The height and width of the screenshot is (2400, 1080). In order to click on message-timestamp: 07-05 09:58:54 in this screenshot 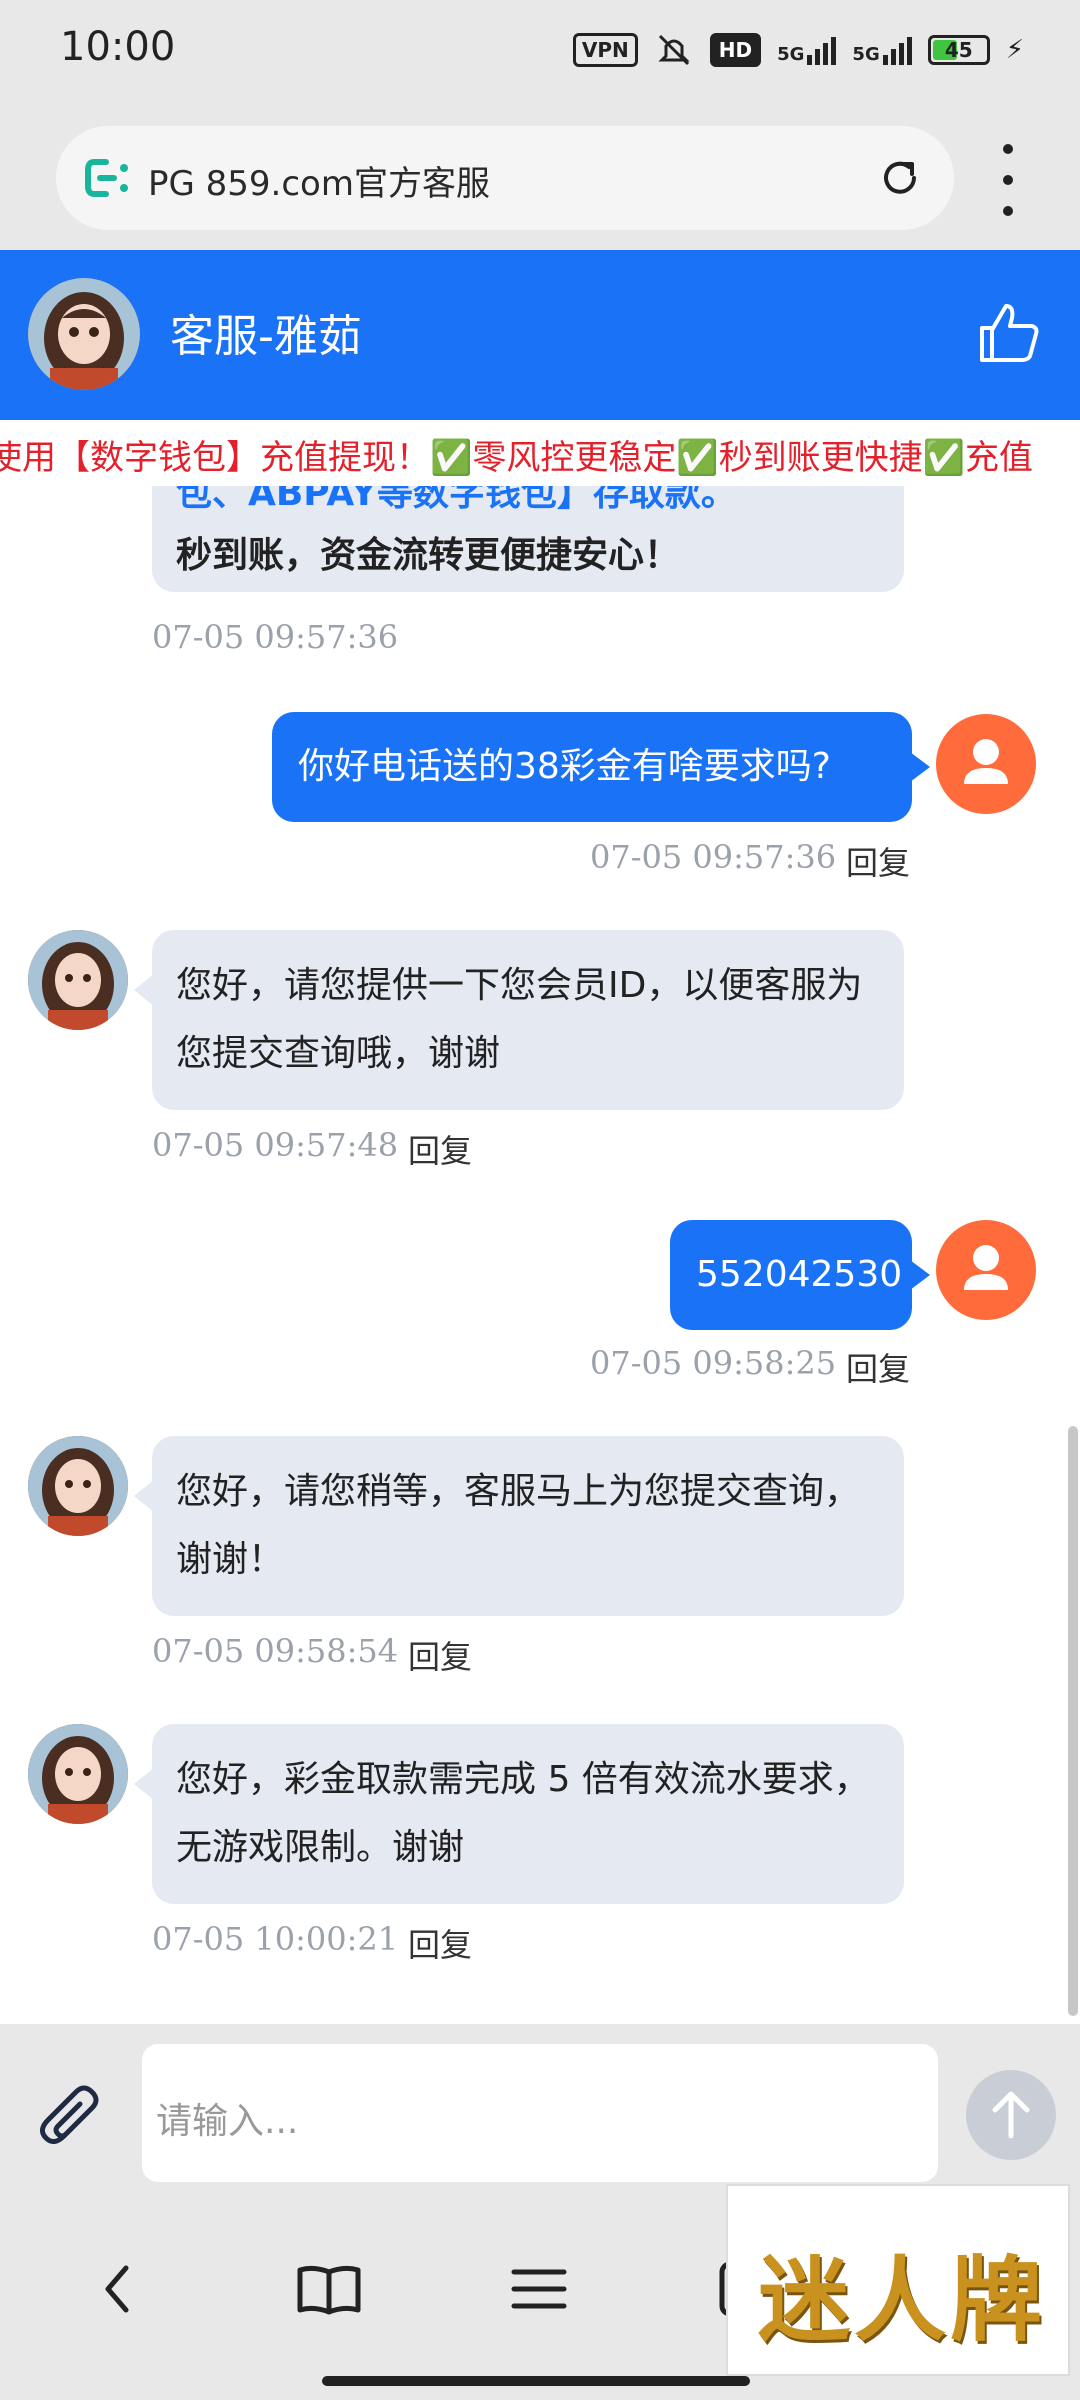, I will do `click(275, 1651)`.